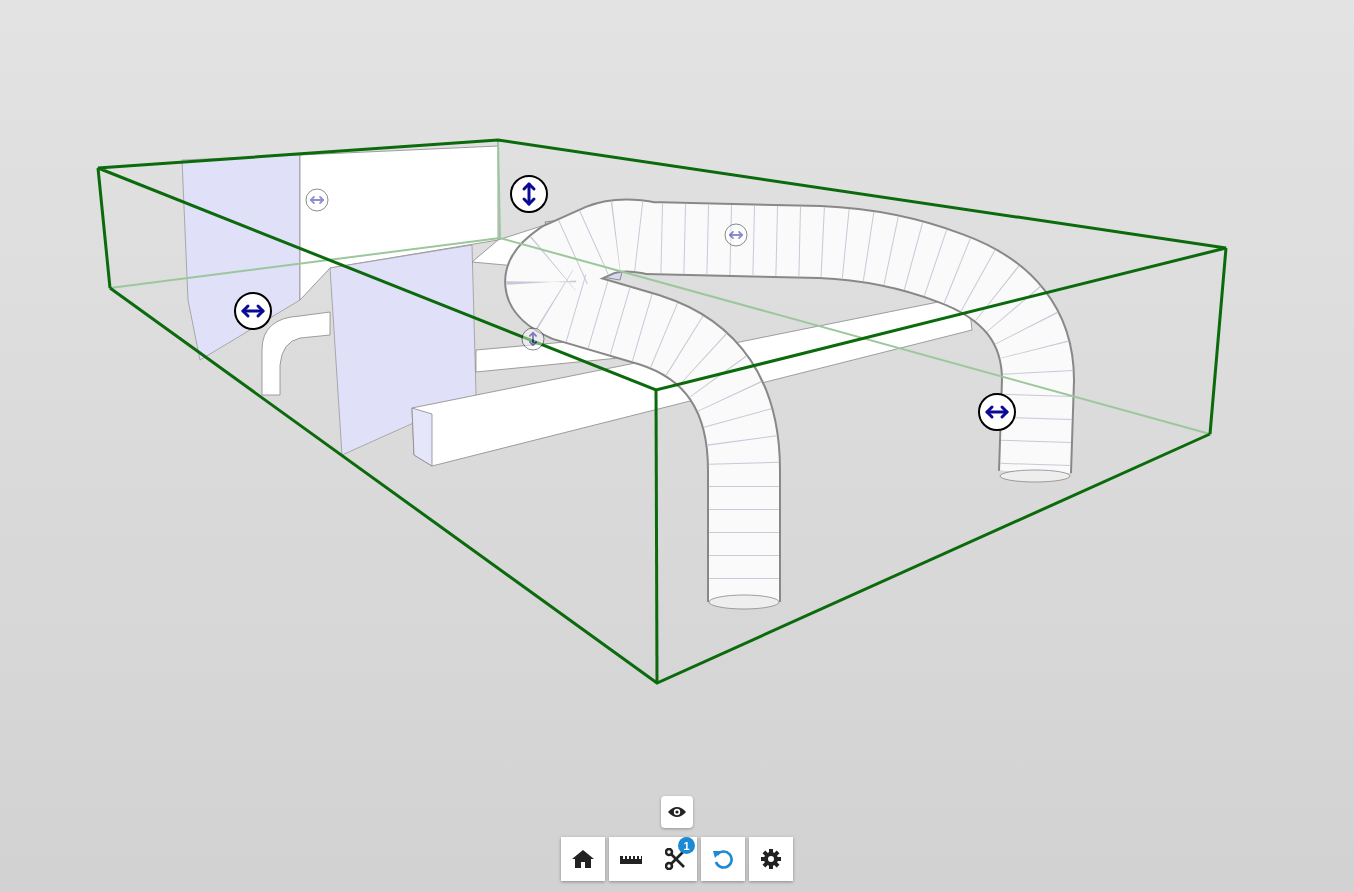 Image resolution: width=1354 pixels, height=892 pixels. What do you see at coordinates (529, 194) in the screenshot?
I see `vertical-resize-handle-icon` at bounding box center [529, 194].